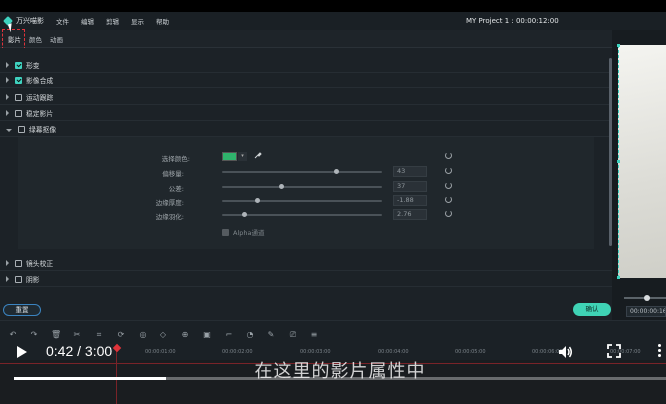 The image size is (666, 404). What do you see at coordinates (333, 6) in the screenshot?
I see `top-letterbox` at bounding box center [333, 6].